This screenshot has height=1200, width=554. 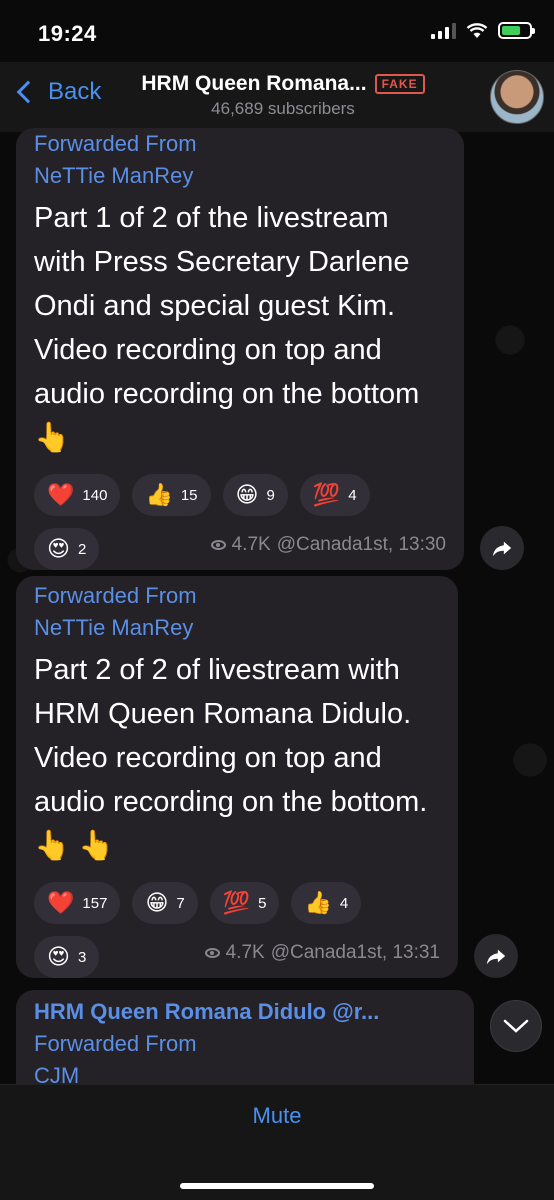 What do you see at coordinates (399, 84) in the screenshot?
I see `fake-badge: FAKE` at bounding box center [399, 84].